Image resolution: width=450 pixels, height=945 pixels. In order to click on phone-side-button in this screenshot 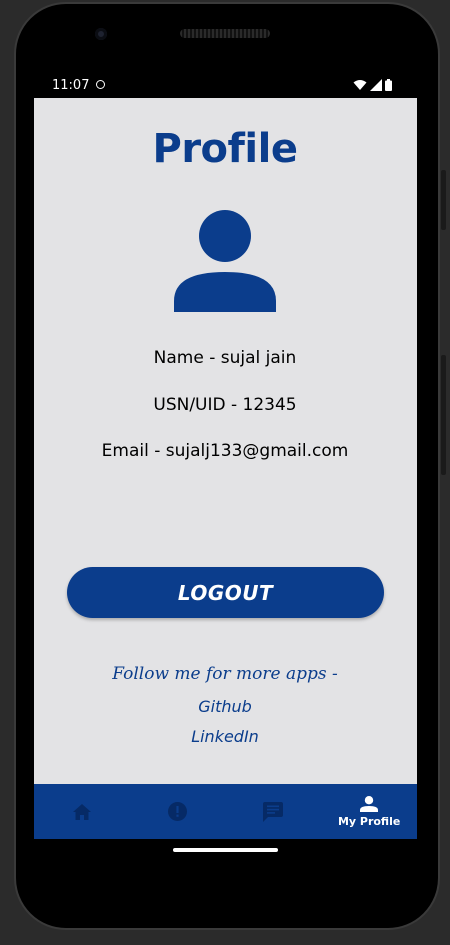, I will do `click(443, 200)`.